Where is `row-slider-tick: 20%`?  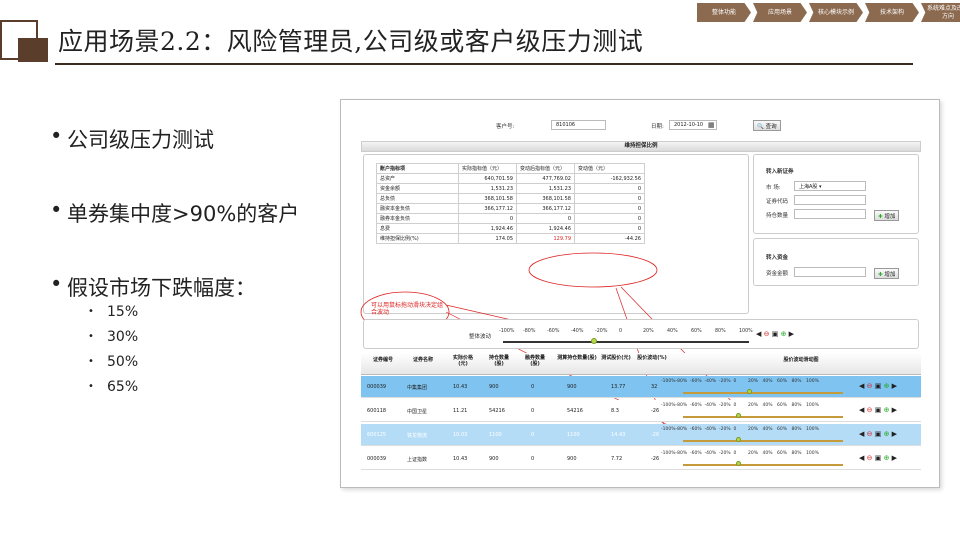 row-slider-tick: 20% is located at coordinates (753, 405).